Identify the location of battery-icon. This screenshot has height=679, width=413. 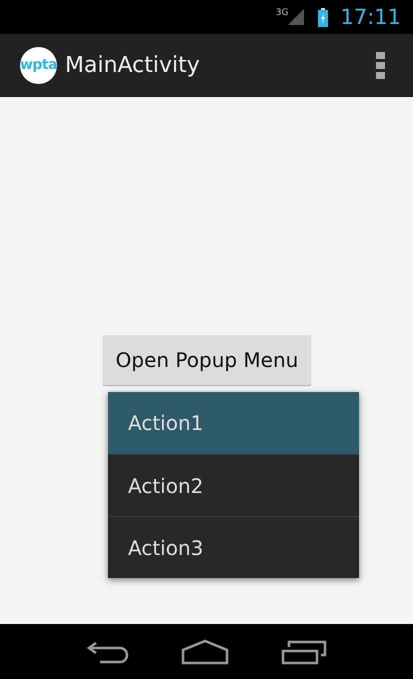
(323, 17).